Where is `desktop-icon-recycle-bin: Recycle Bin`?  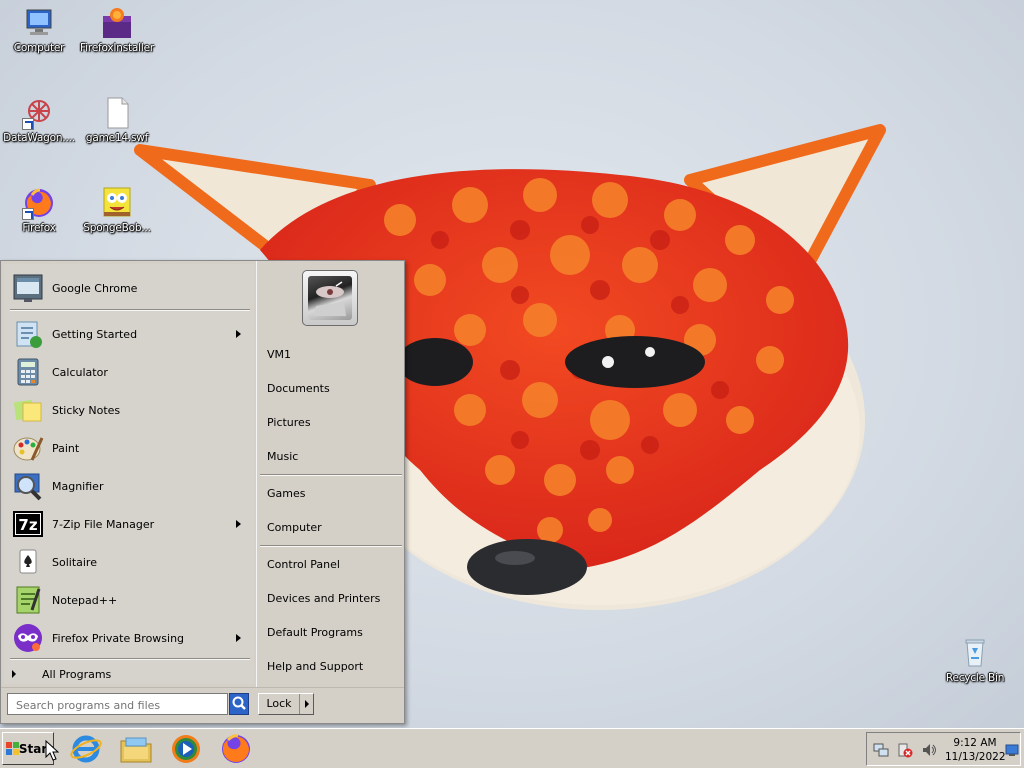
desktop-icon-recycle-bin: Recycle Bin is located at coordinates (975, 660).